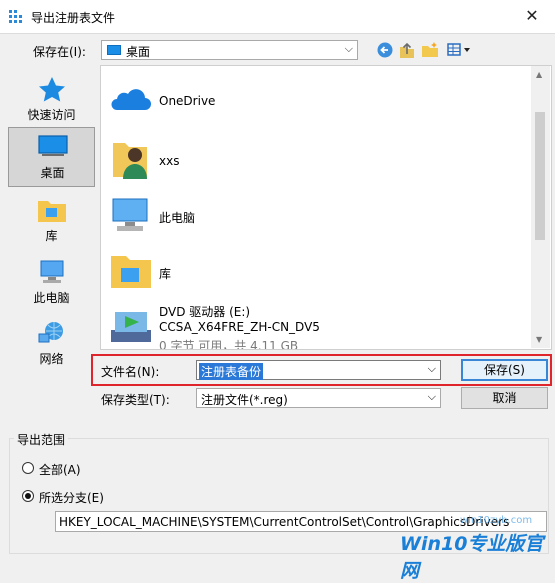 Image resolution: width=555 pixels, height=583 pixels. Describe the element at coordinates (205, 312) in the screenshot. I see `file-name: DVD 驱动器 (E:)` at that location.